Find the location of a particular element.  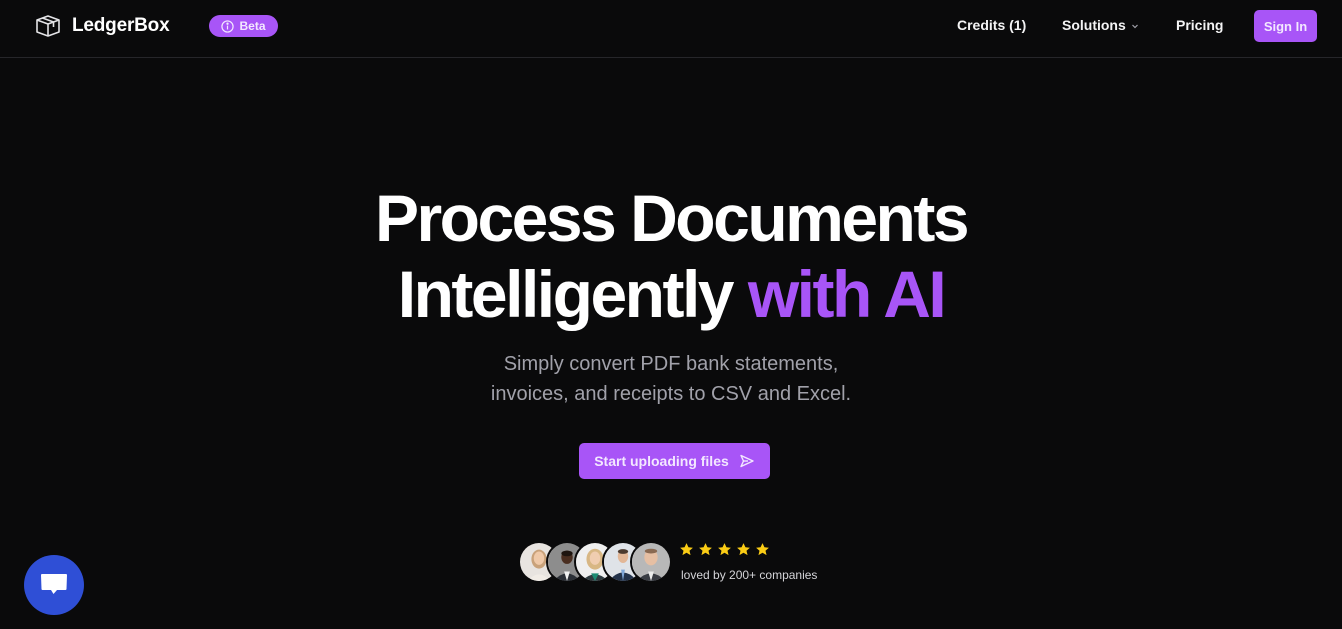

start-uploading-button: Start uploading files is located at coordinates (674, 461).